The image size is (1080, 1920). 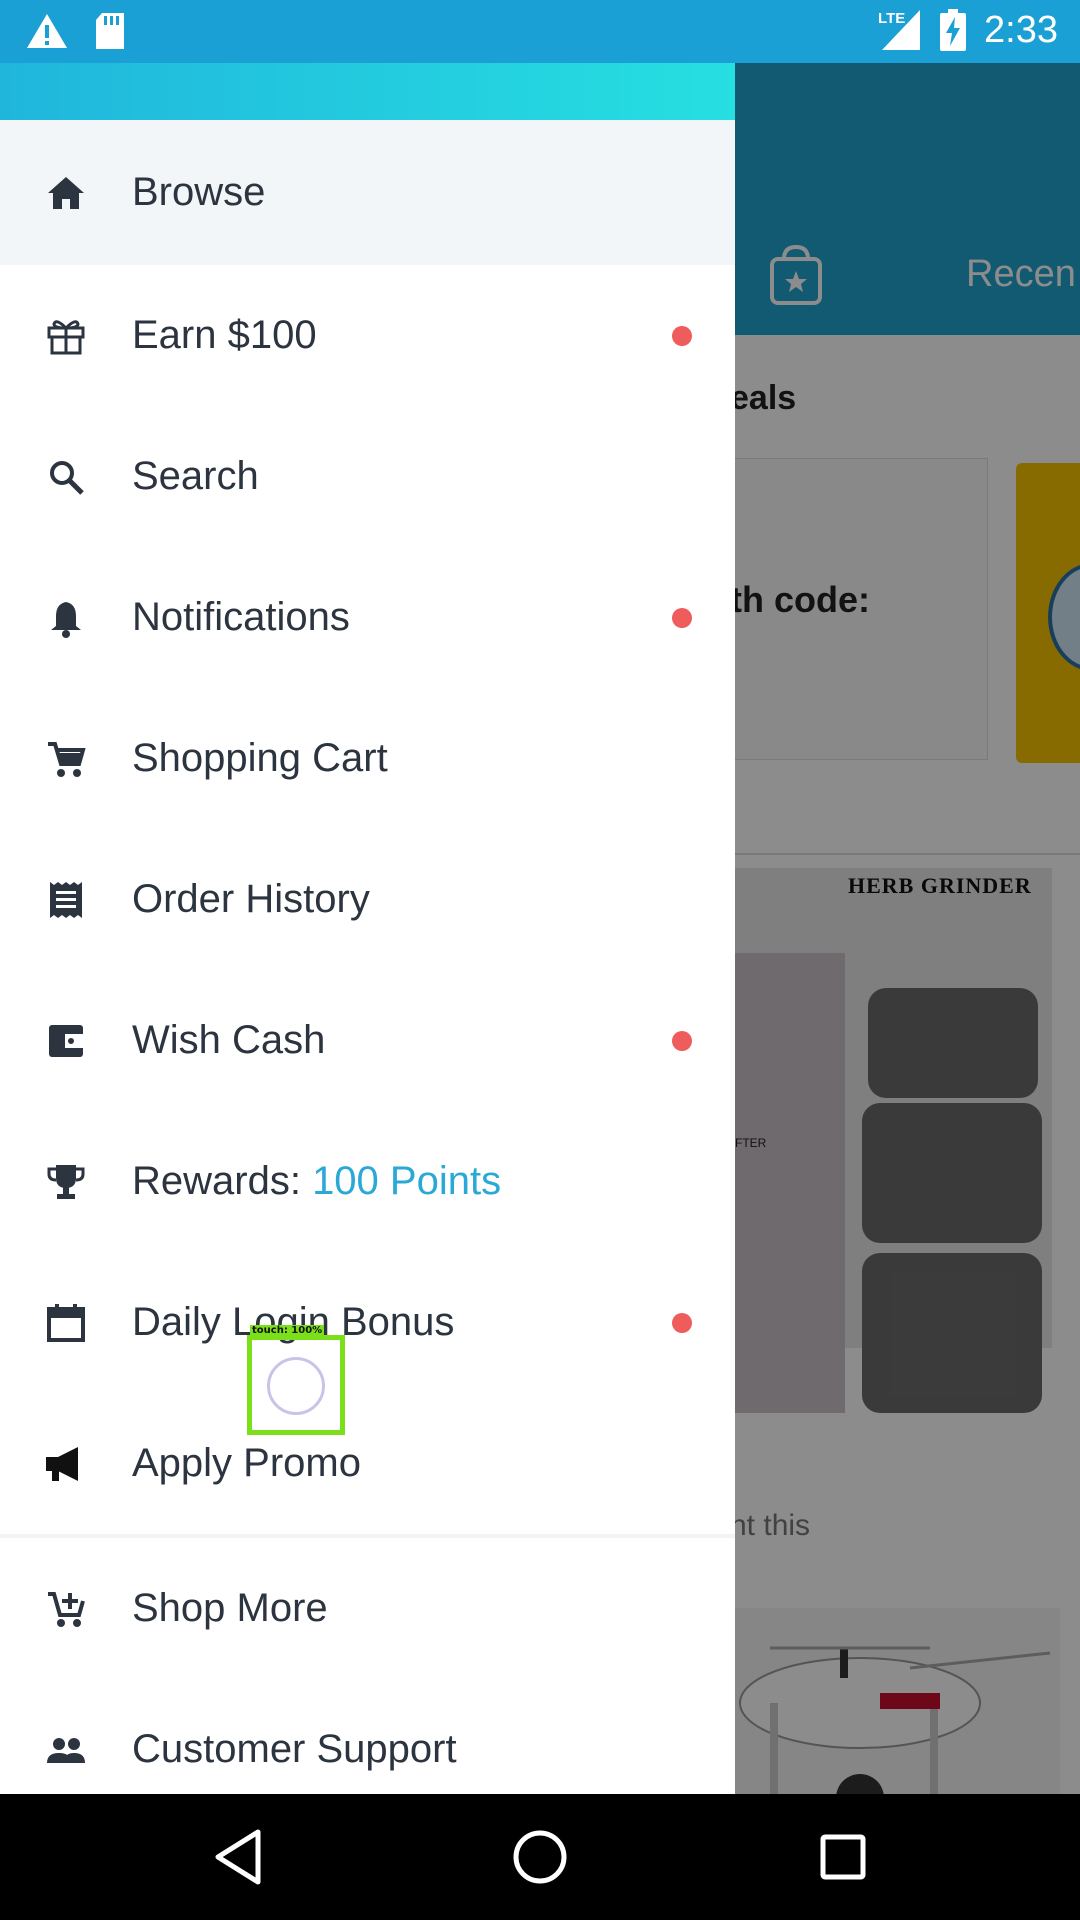 I want to click on drawer-item-rewards: Rewards: 100 Points, so click(x=367, y=1181).